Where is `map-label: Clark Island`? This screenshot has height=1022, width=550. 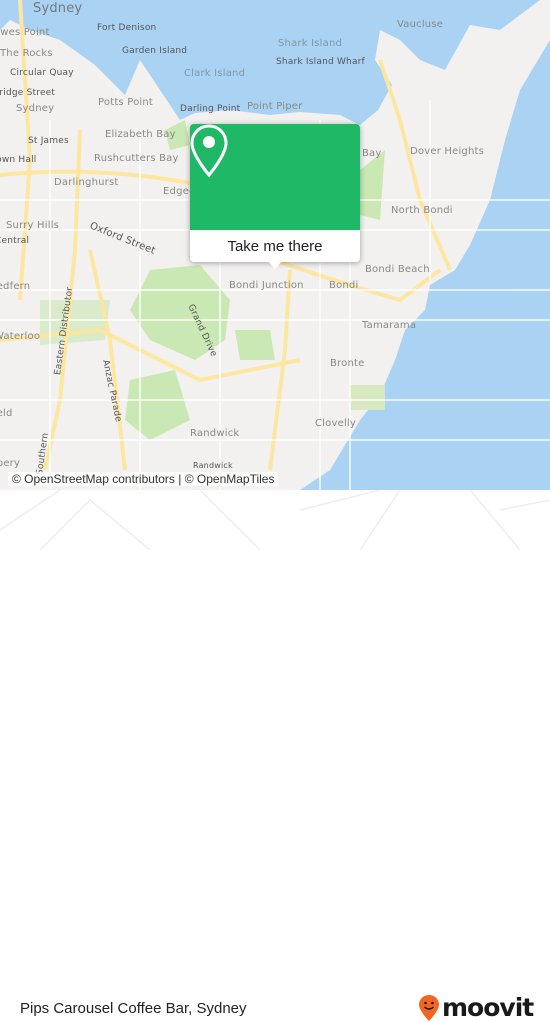 map-label: Clark Island is located at coordinates (215, 73).